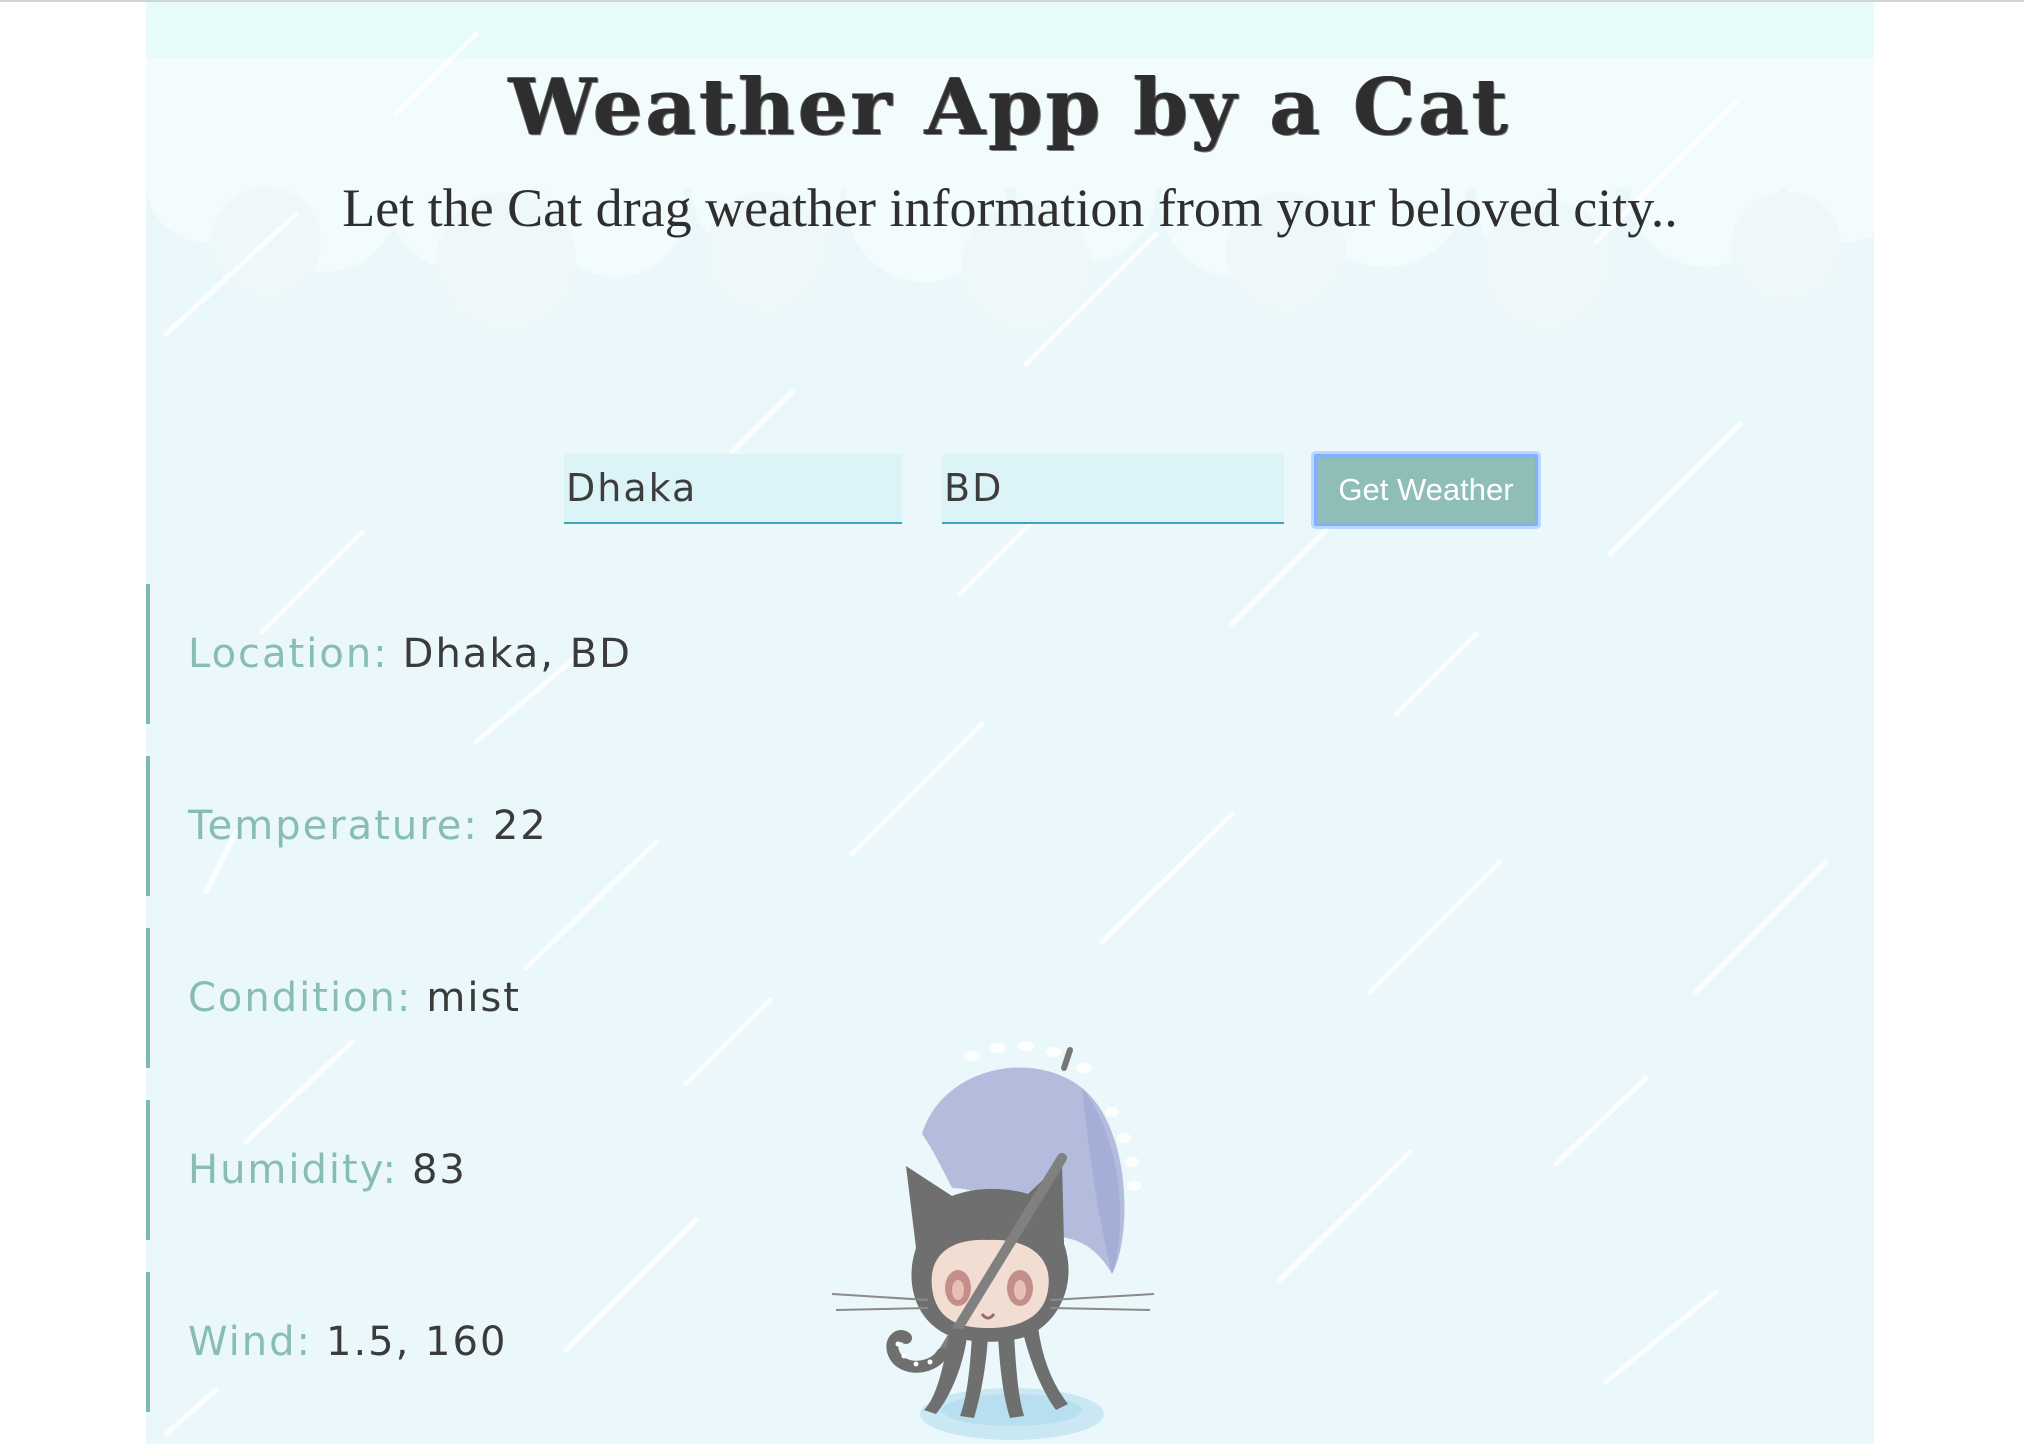  I want to click on humidity-label: Humidity:, so click(293, 1170).